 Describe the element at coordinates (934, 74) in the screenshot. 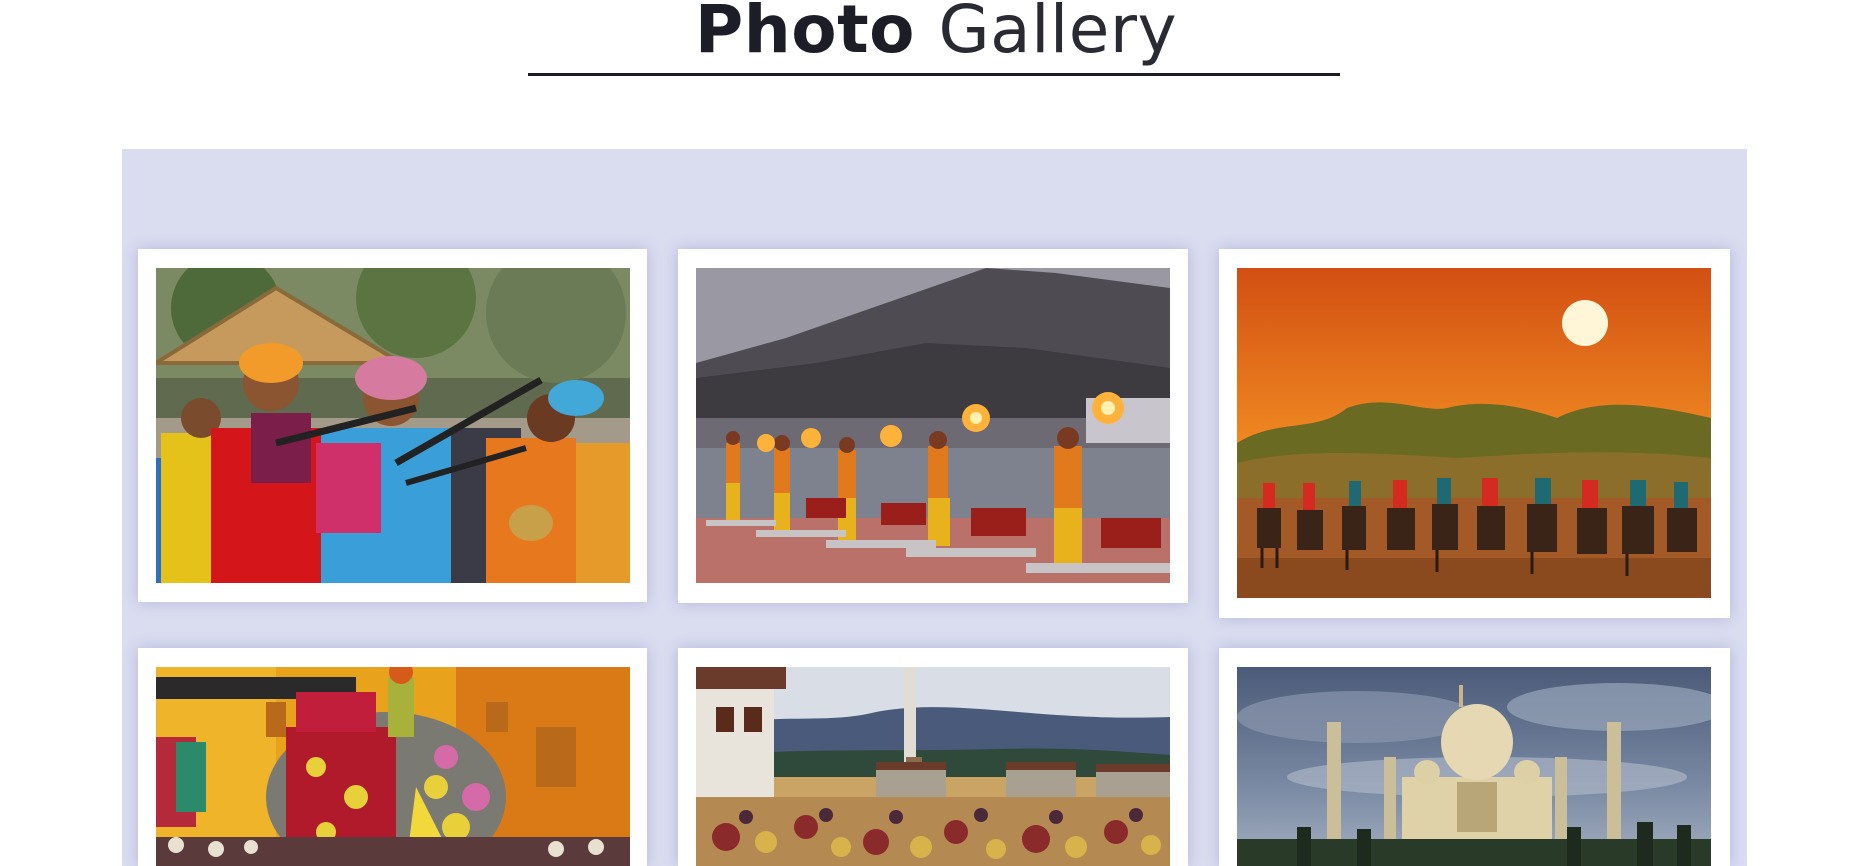

I see `title-underline` at that location.